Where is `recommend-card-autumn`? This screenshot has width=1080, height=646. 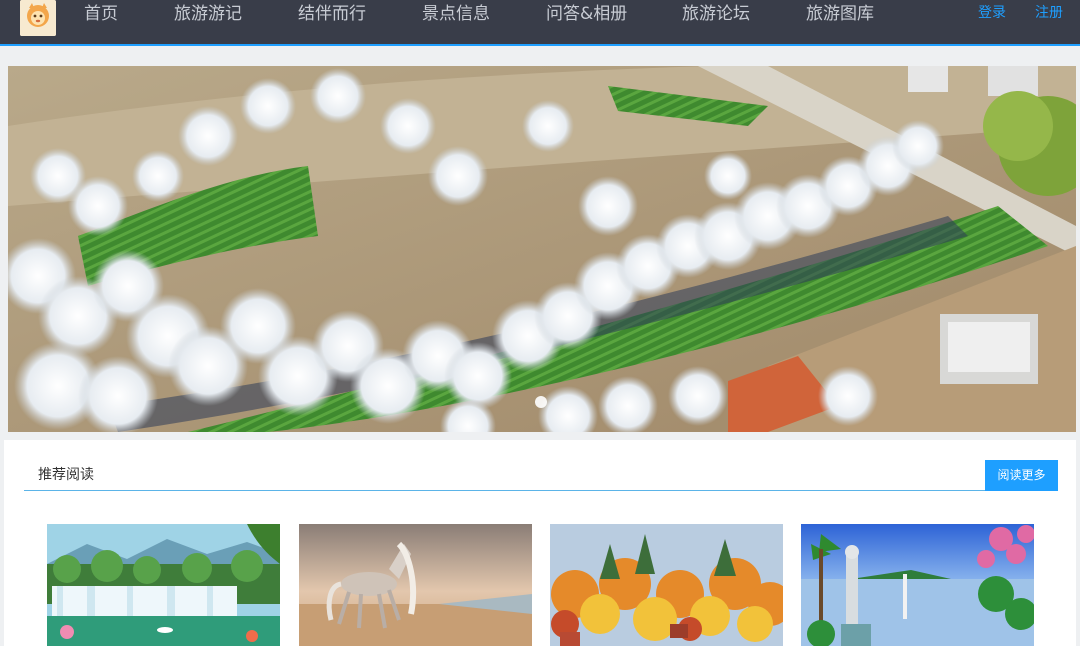
recommend-card-autumn is located at coordinates (666, 585).